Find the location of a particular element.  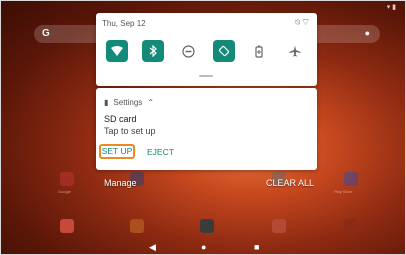

settings-icon is located at coordinates (207, 226).